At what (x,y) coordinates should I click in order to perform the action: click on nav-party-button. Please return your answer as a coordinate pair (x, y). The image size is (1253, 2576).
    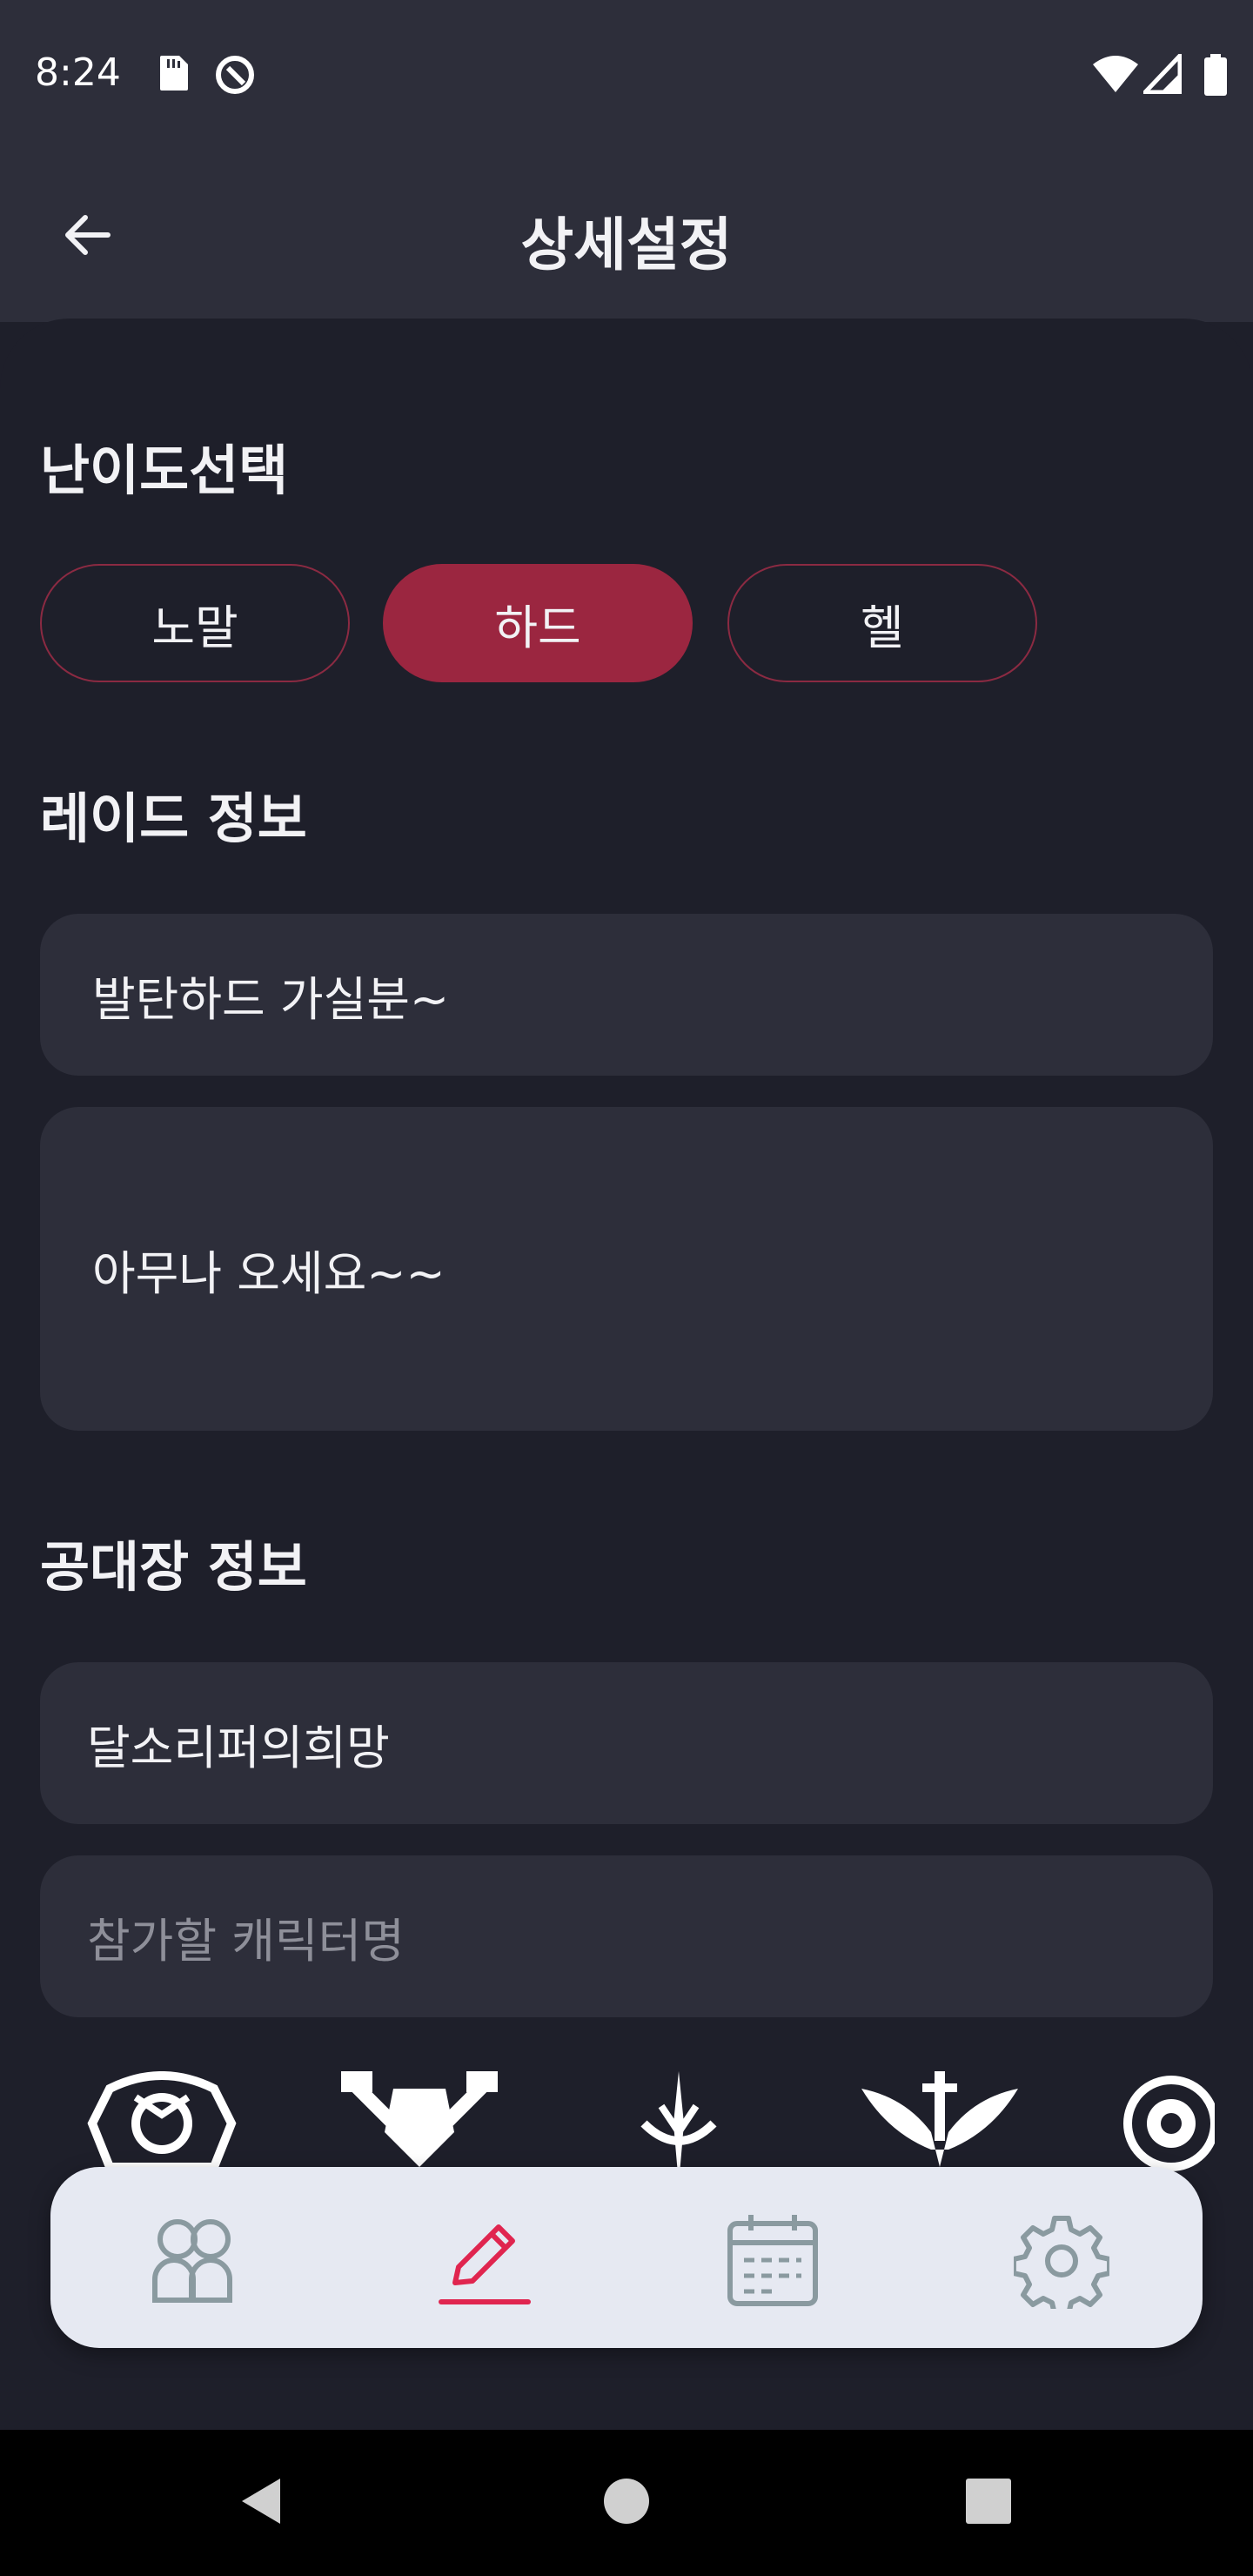
    Looking at the image, I should click on (193, 2261).